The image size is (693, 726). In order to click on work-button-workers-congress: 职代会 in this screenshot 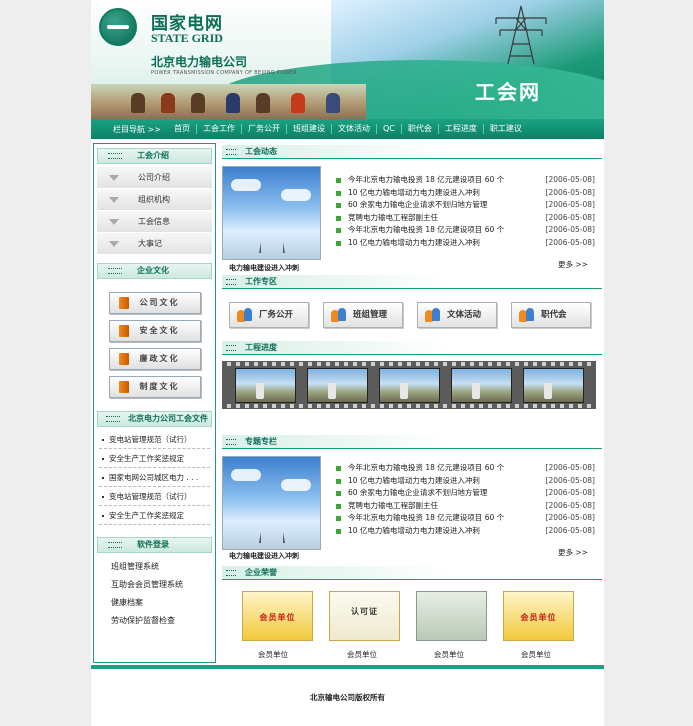, I will do `click(551, 315)`.